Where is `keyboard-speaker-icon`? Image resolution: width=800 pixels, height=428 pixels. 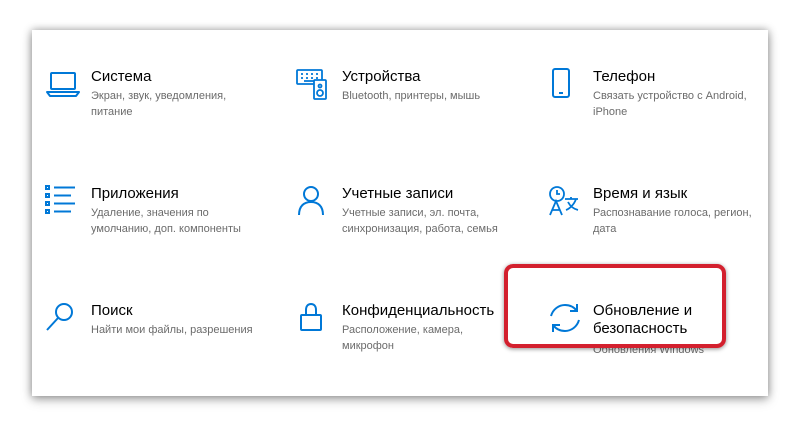
keyboard-speaker-icon is located at coordinates (316, 88).